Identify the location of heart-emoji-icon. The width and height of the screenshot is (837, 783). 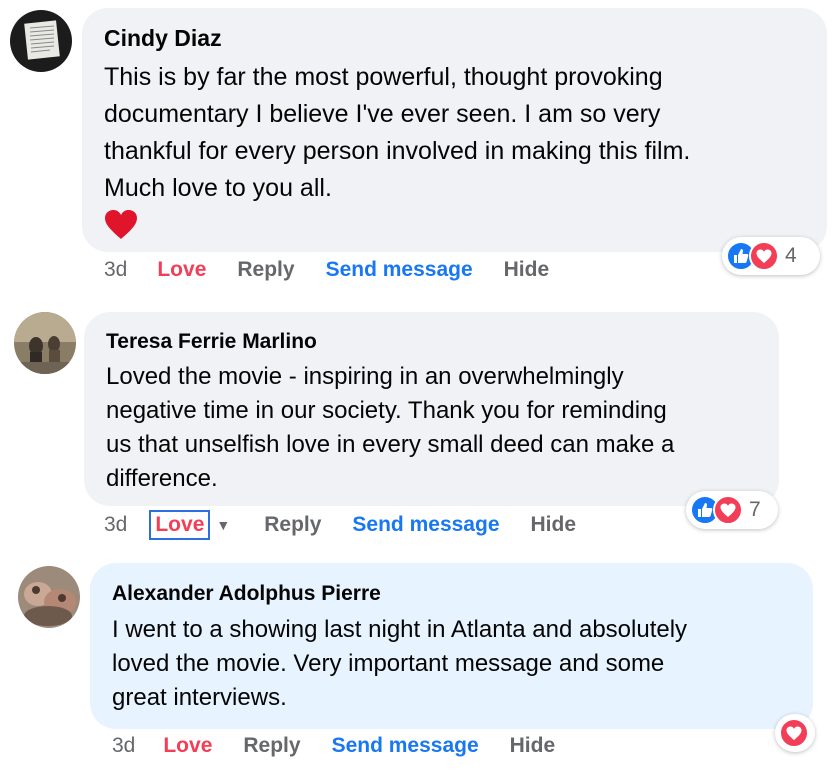
(121, 227).